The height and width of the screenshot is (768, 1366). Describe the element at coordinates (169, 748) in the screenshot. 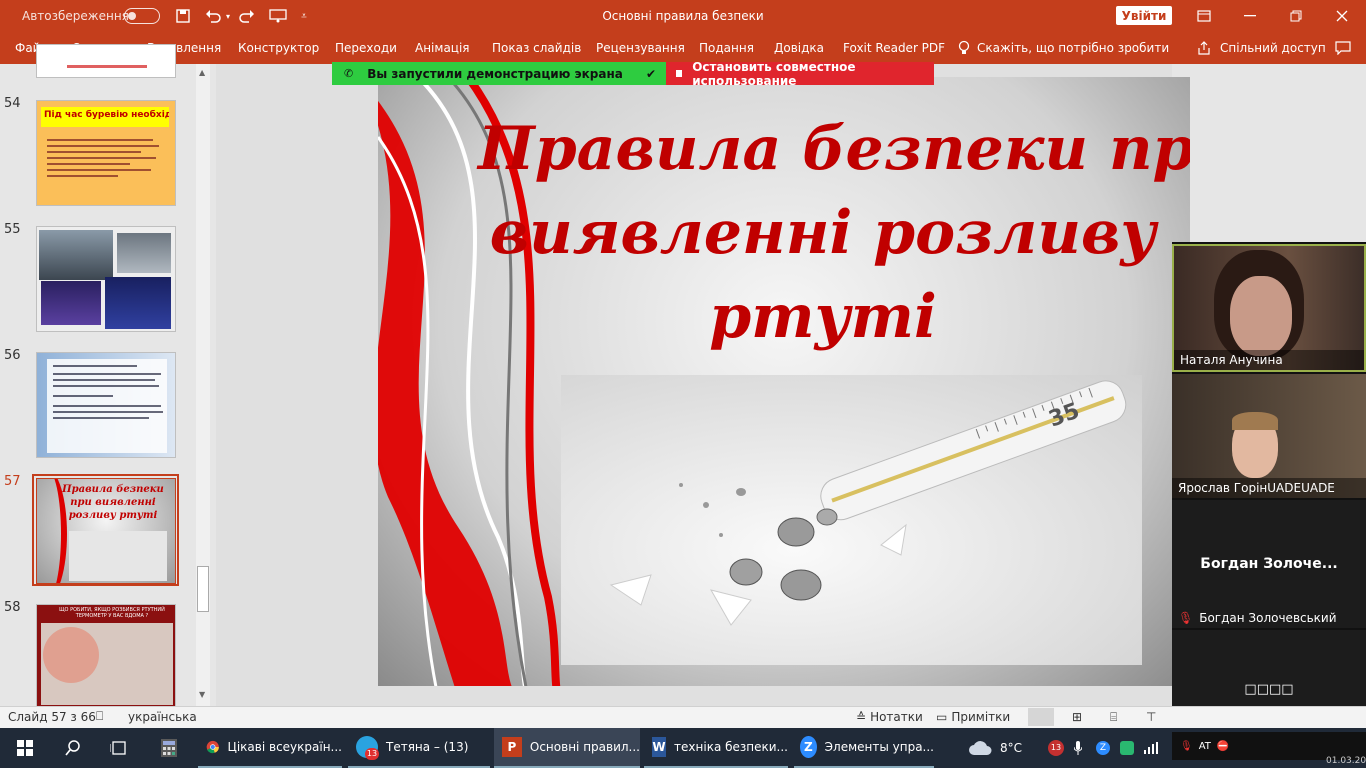

I see `calculator-app-icon` at that location.